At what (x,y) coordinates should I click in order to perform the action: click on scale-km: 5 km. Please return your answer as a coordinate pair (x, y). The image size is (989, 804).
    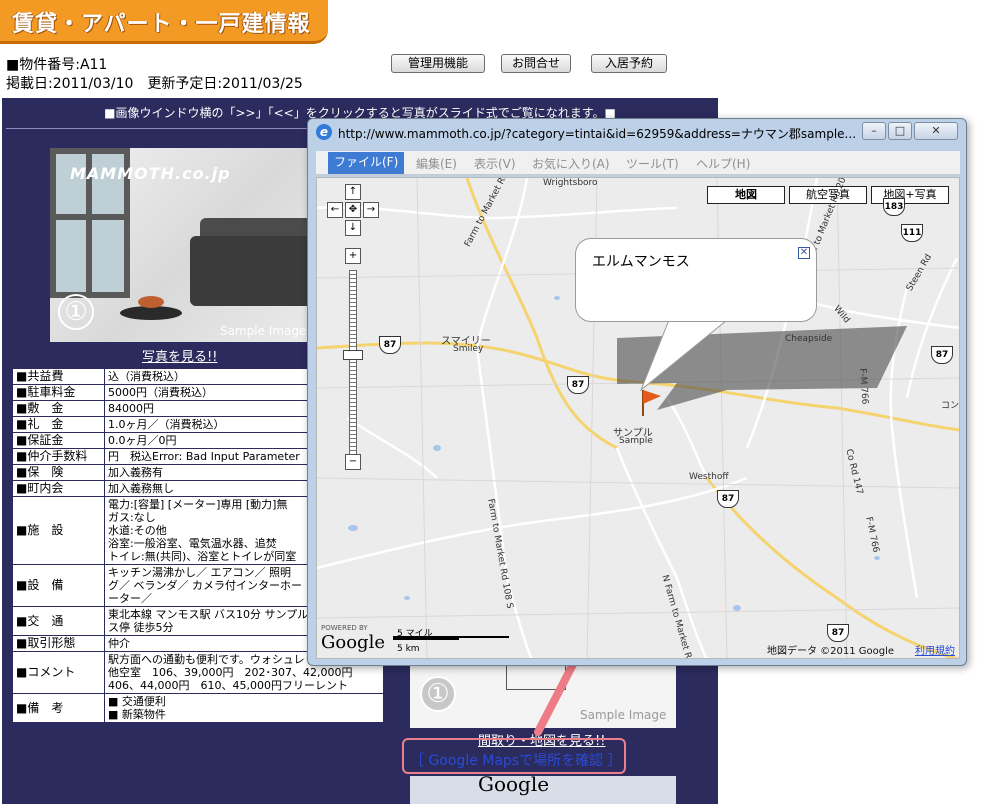
    Looking at the image, I should click on (408, 649).